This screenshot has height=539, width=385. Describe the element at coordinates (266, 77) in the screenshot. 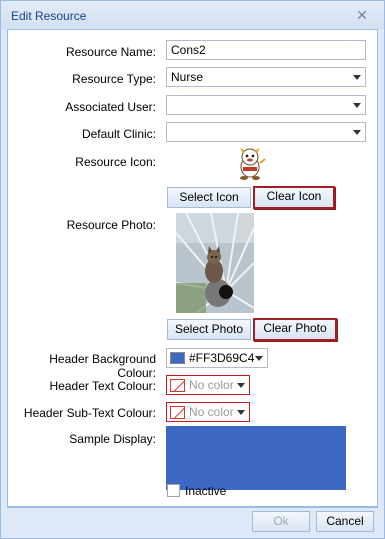

I see `resource-type-select: Nurse` at that location.